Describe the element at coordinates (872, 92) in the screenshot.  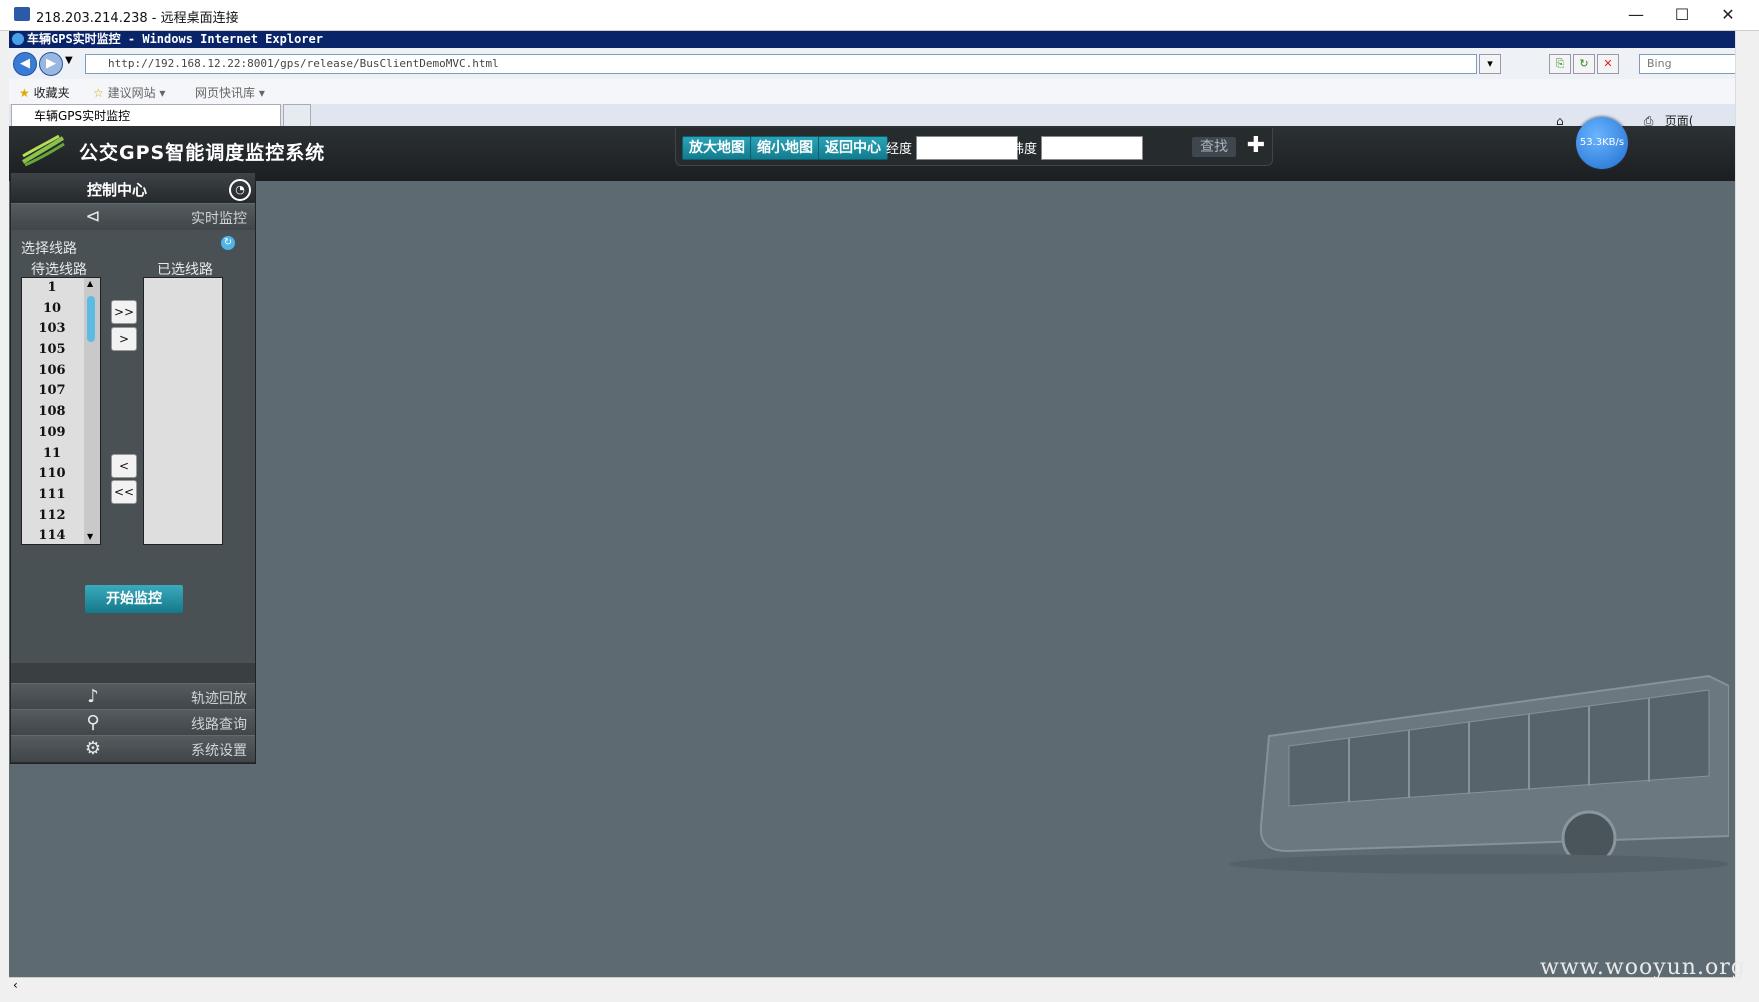
I see `favorites-bar: ★ 收藏夹 ☆ 建议网站 ▾ 网页快讯库 ▾` at that location.